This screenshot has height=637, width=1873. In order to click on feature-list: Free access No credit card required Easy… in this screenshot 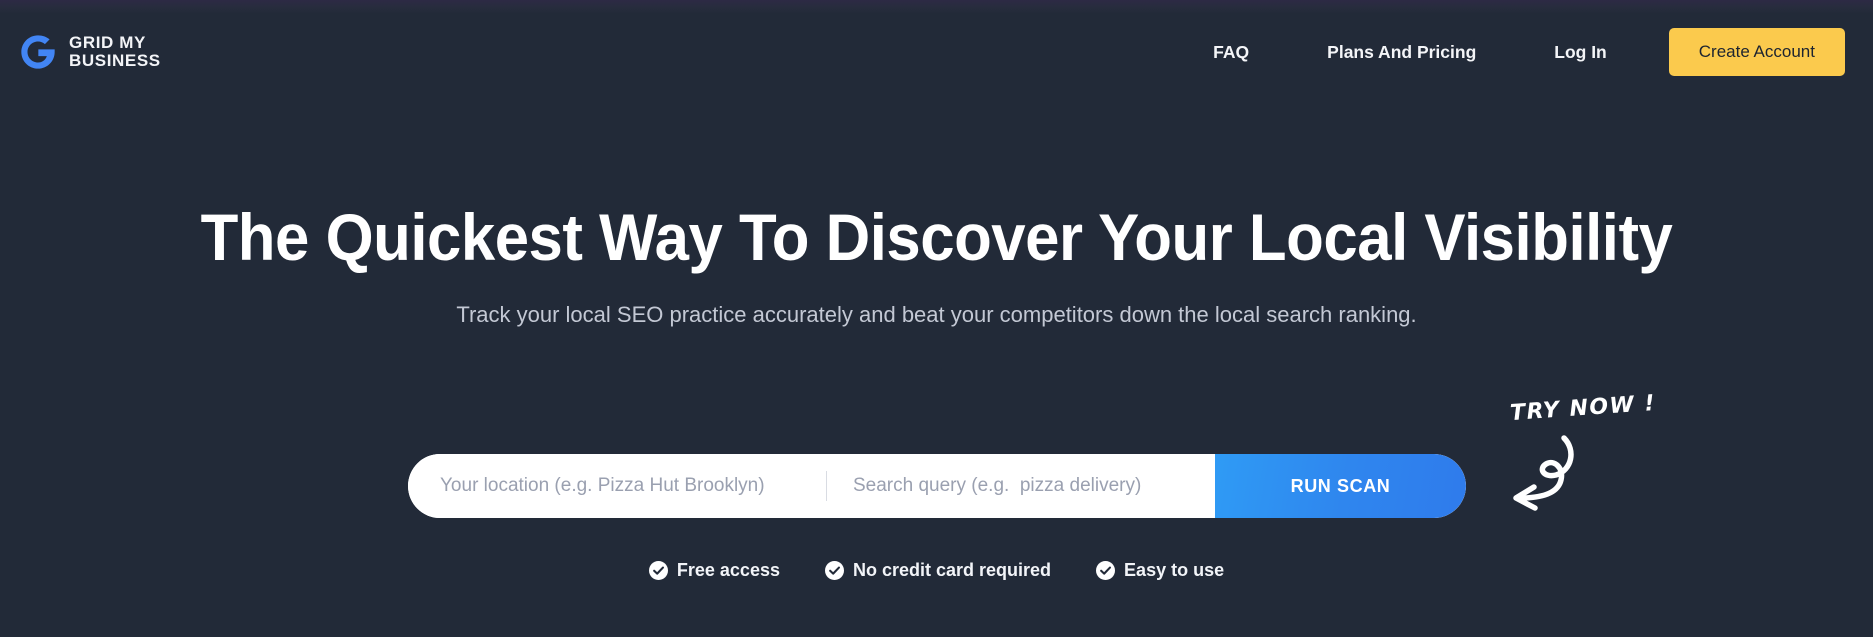, I will do `click(936, 570)`.